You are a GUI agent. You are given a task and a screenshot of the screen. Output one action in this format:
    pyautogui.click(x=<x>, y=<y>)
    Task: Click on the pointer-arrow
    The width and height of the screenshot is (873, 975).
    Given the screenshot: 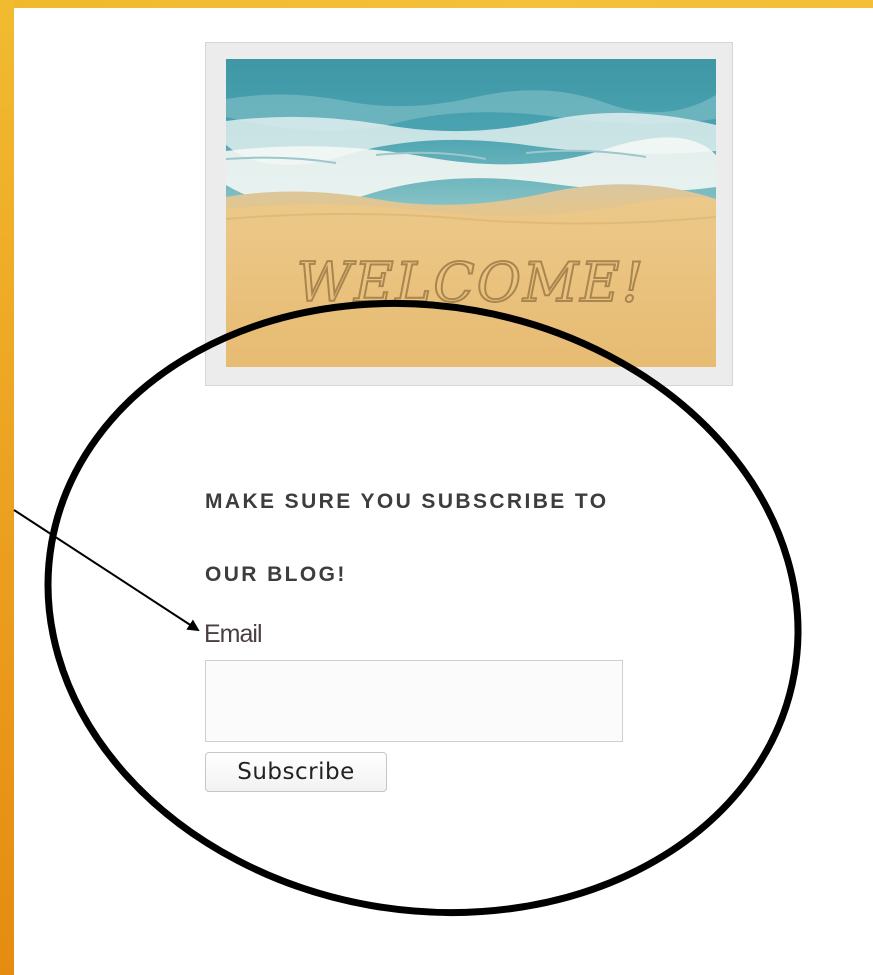 What is the action you would take?
    pyautogui.click(x=106, y=570)
    